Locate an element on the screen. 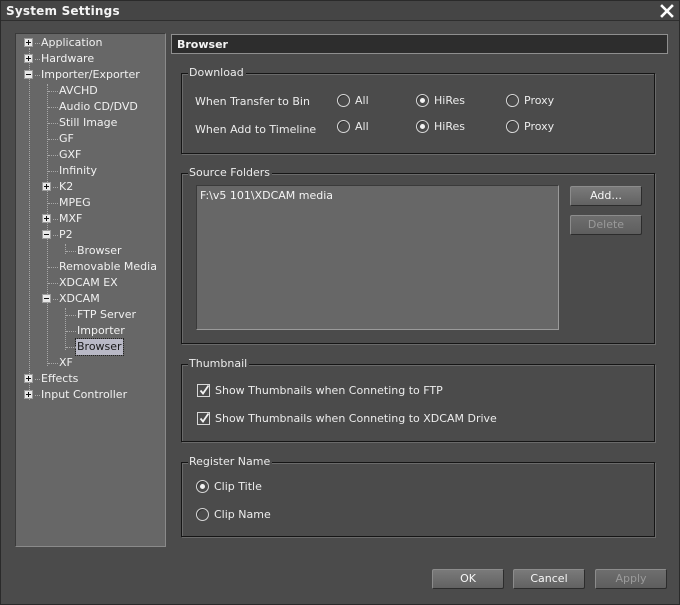  tree-item-label: Infinity is located at coordinates (78, 170).